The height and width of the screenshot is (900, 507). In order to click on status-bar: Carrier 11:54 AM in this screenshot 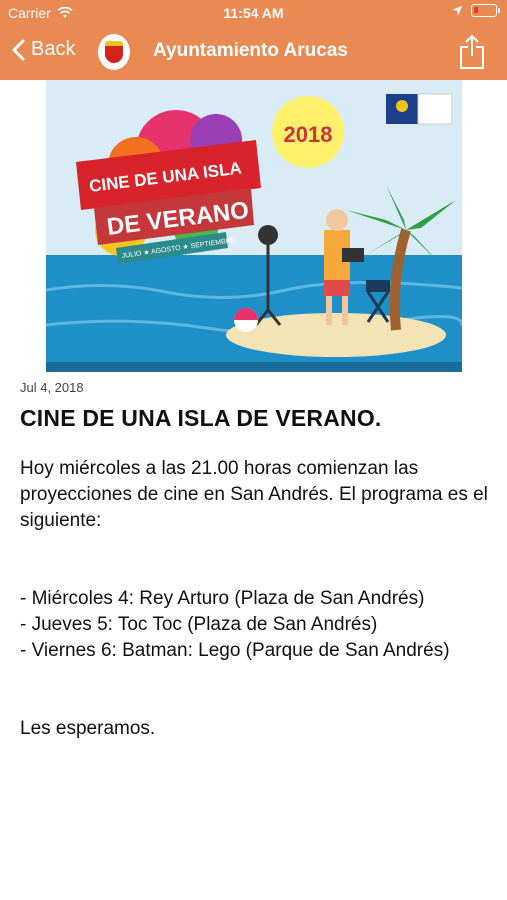, I will do `click(253, 13)`.